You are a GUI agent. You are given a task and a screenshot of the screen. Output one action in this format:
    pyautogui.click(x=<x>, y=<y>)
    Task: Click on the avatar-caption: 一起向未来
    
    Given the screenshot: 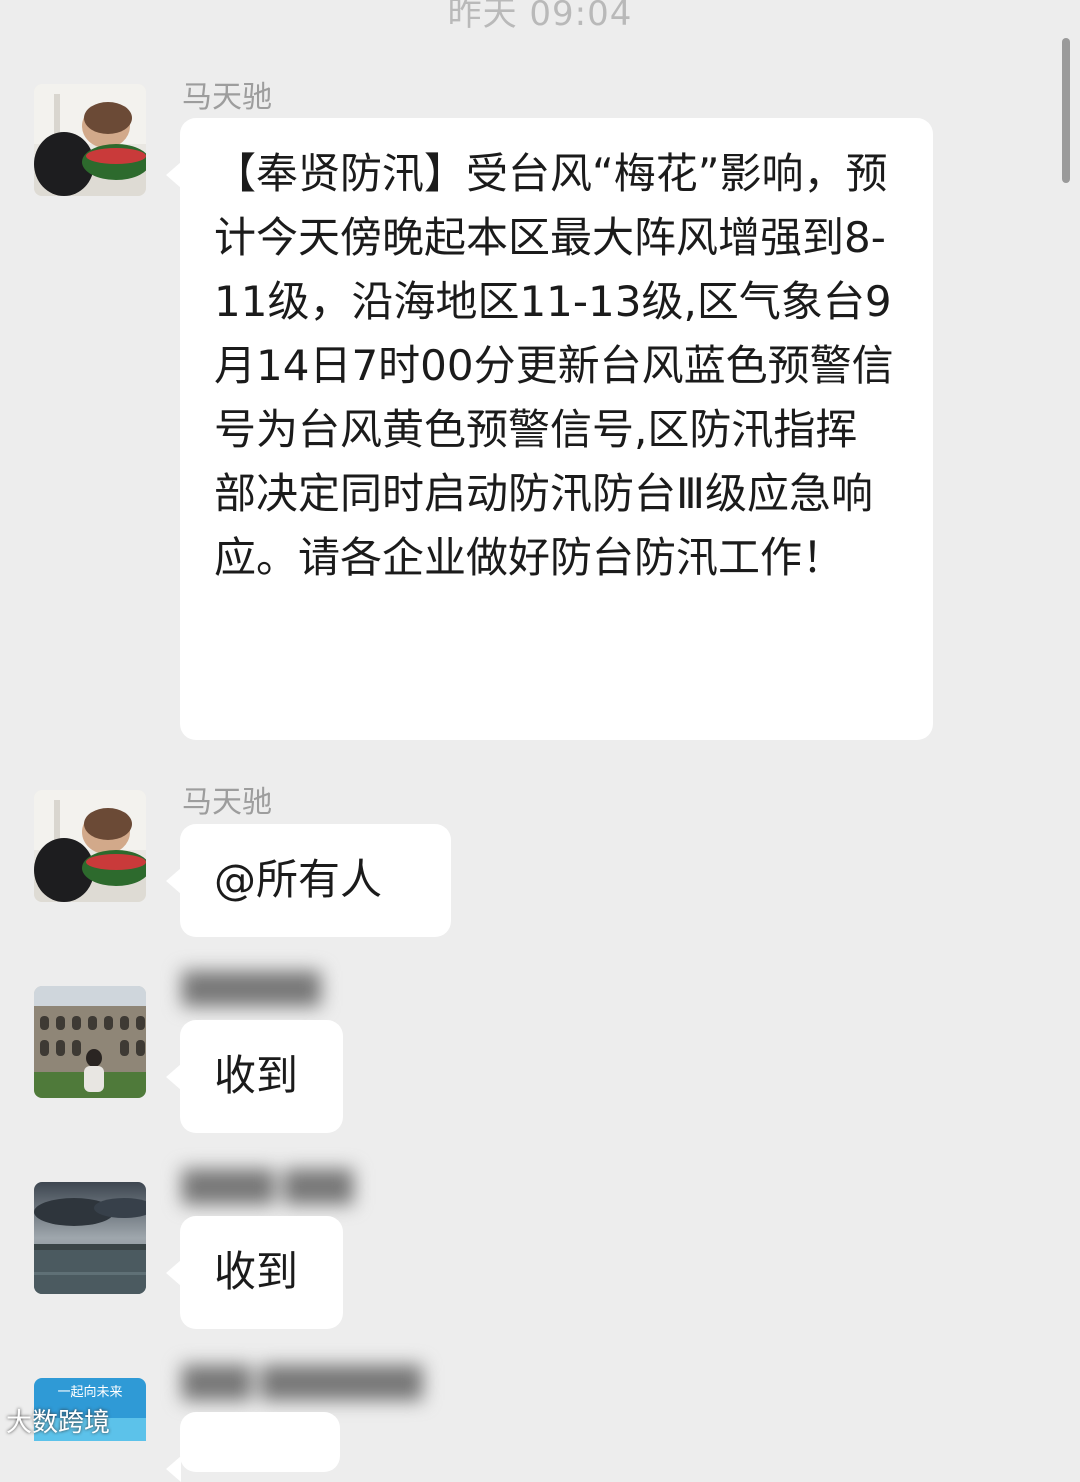 What is the action you would take?
    pyautogui.click(x=89, y=1392)
    